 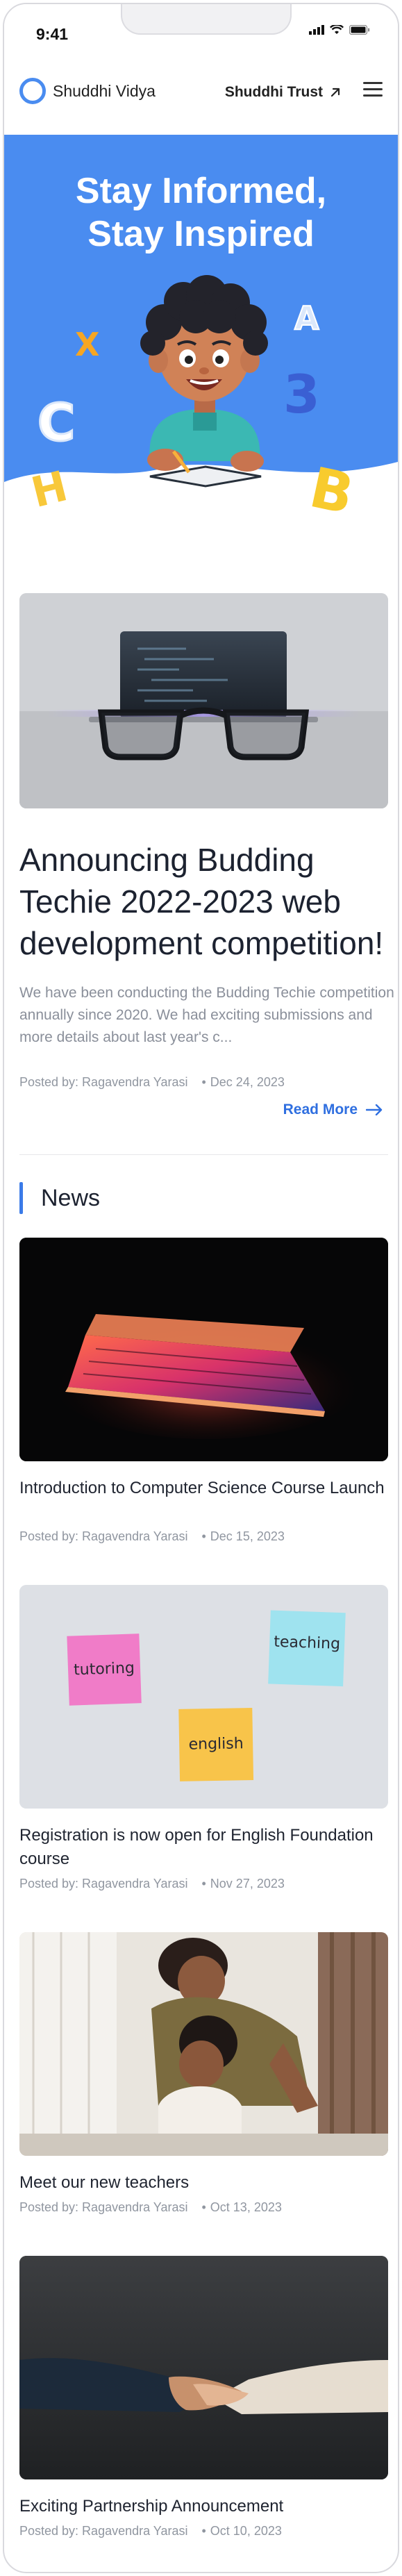 I want to click on status-bar: 9:41, so click(x=201, y=32).